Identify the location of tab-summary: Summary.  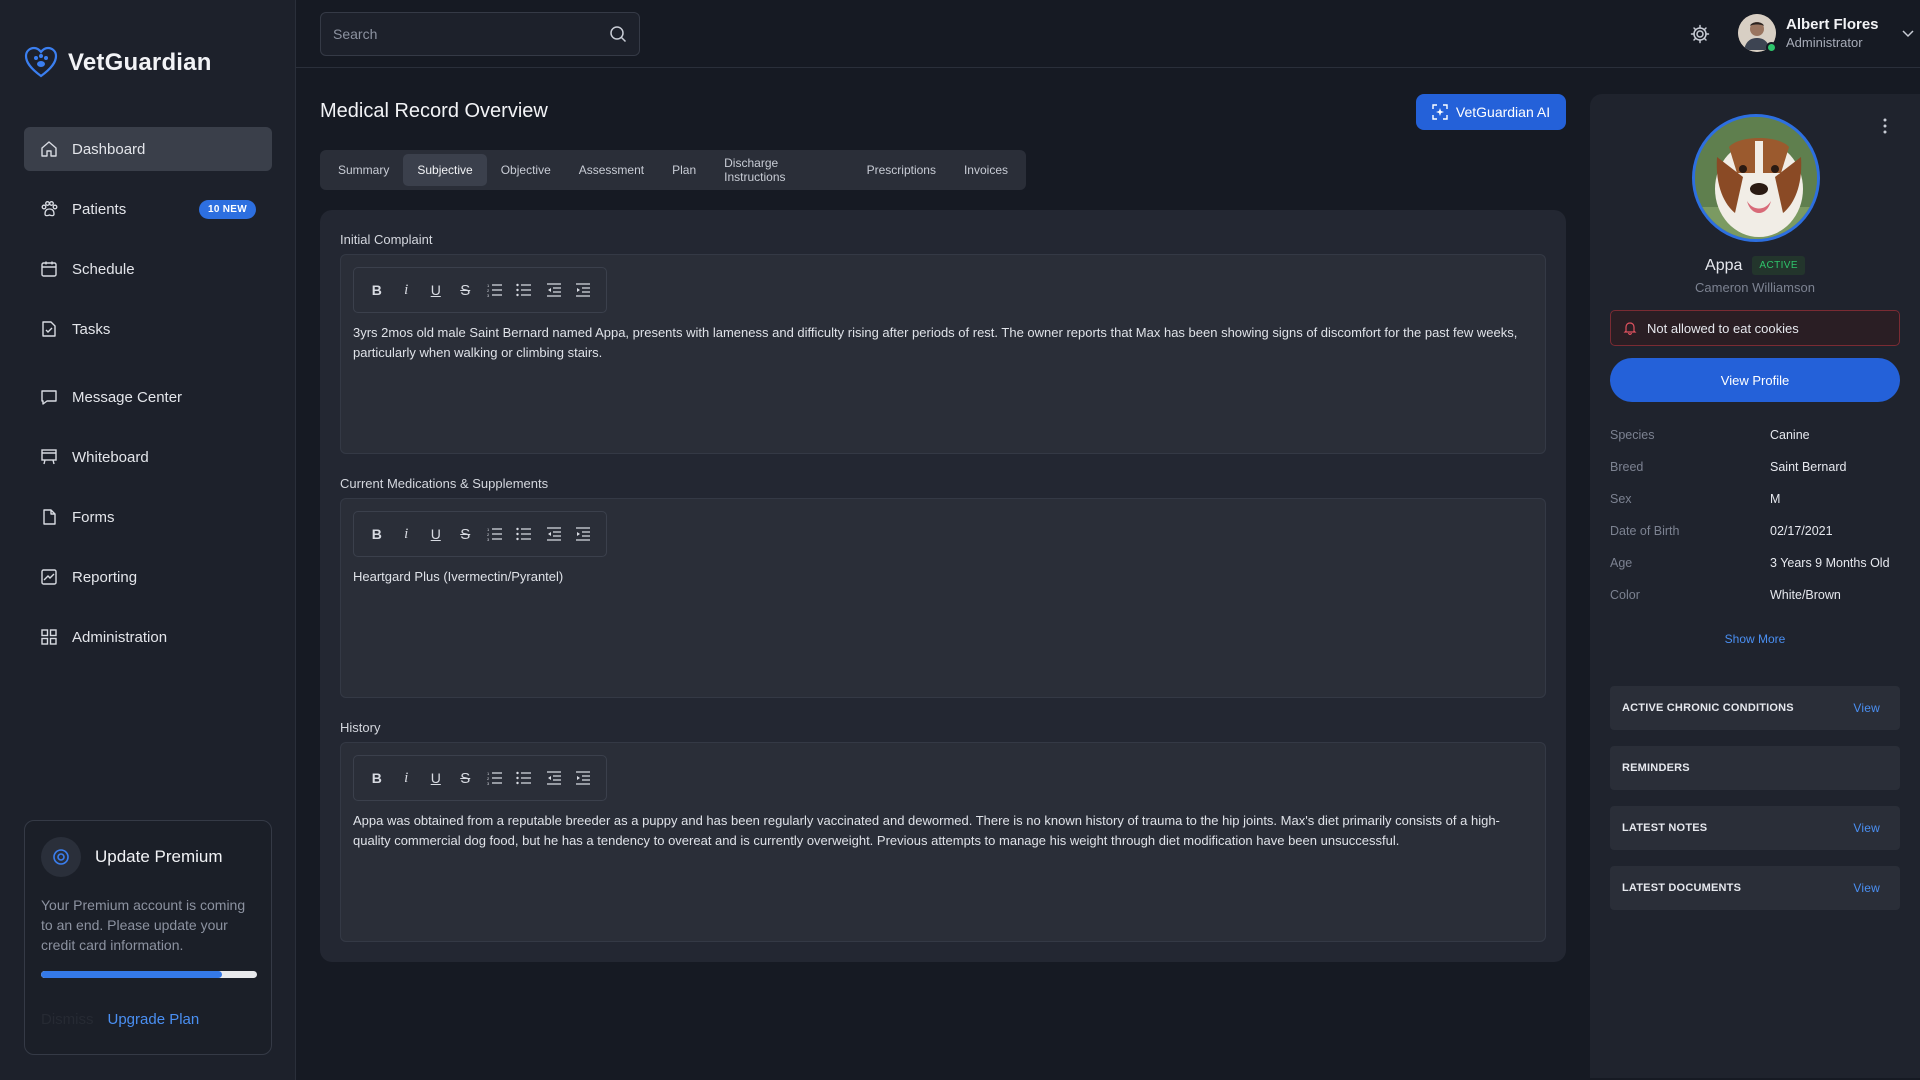
(363, 170).